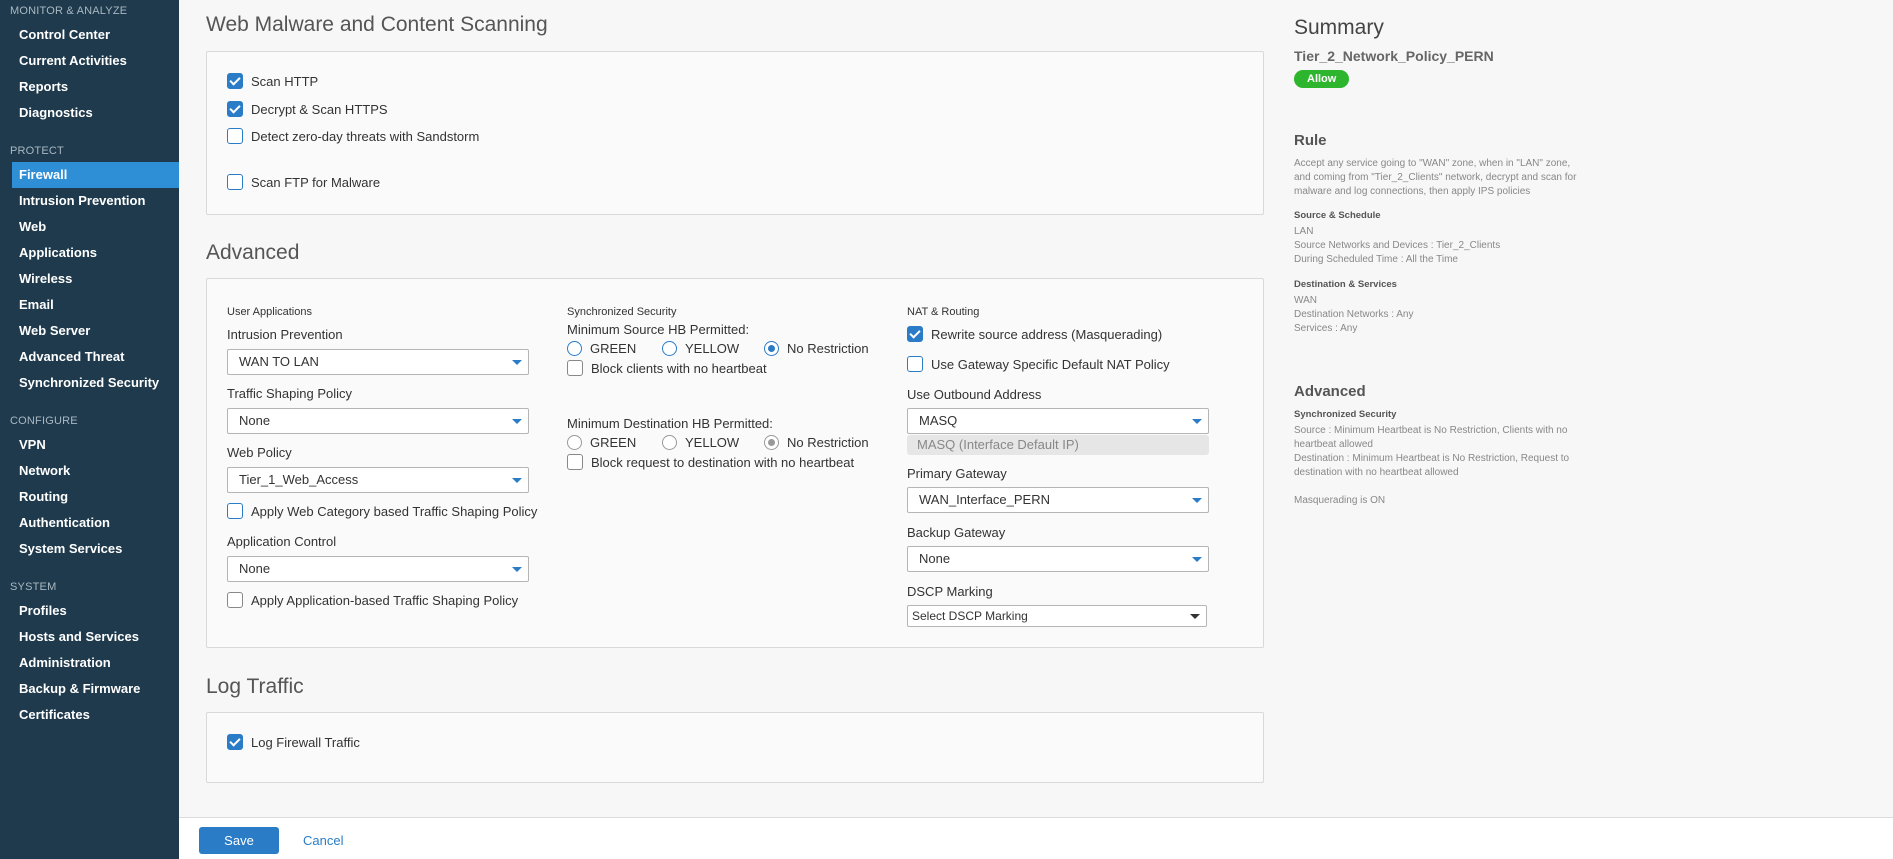  I want to click on outbound-address-select: MASQ, so click(1058, 421).